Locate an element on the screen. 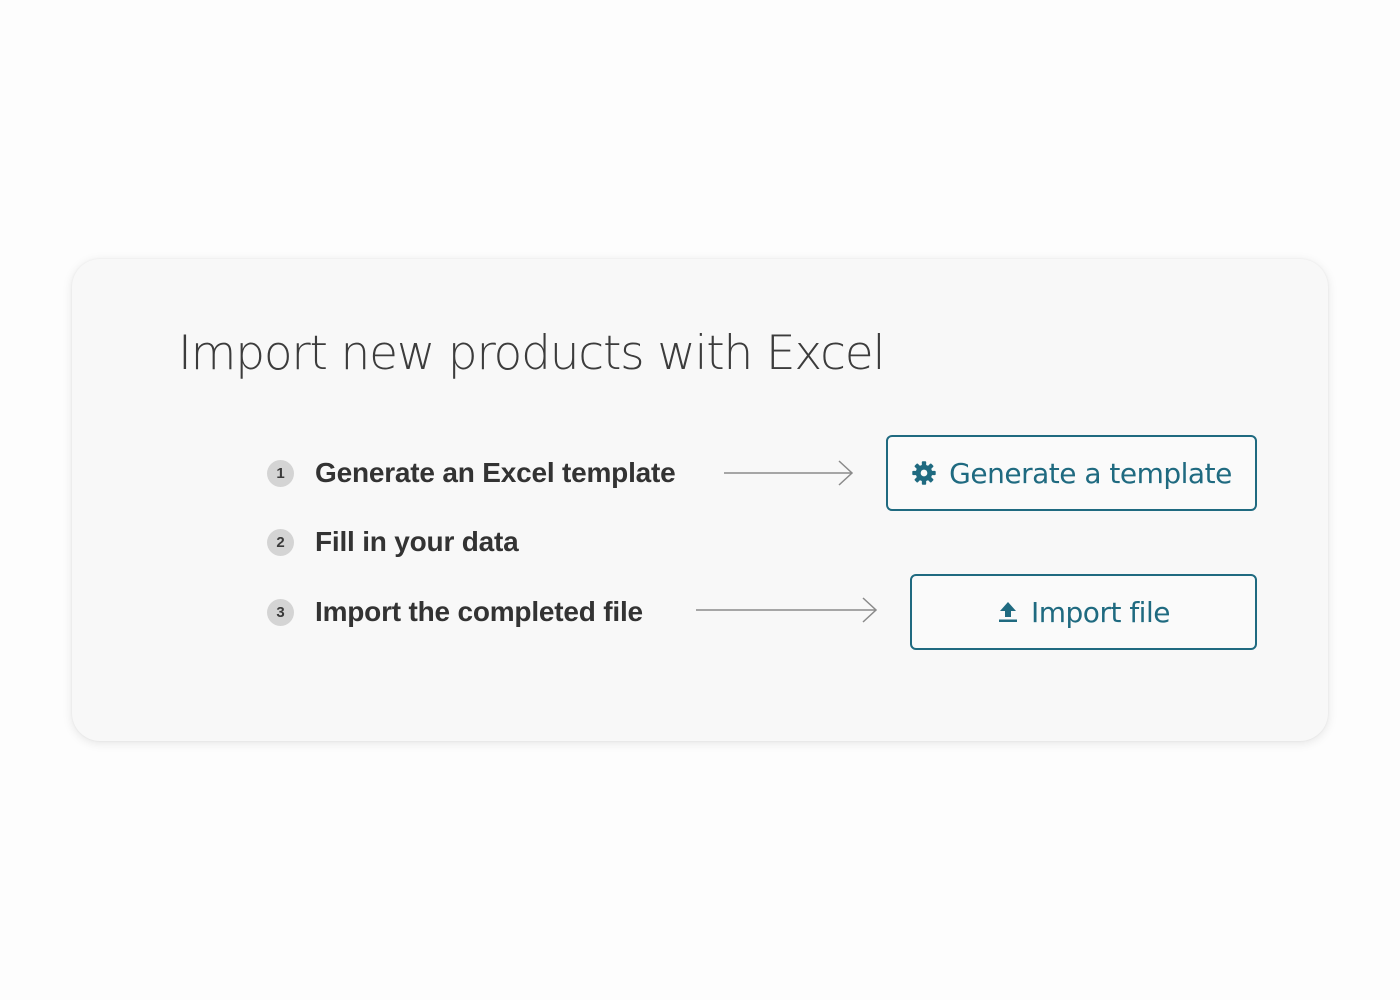 The width and height of the screenshot is (1400, 1000). card-title: Import new products with Excel is located at coordinates (532, 353).